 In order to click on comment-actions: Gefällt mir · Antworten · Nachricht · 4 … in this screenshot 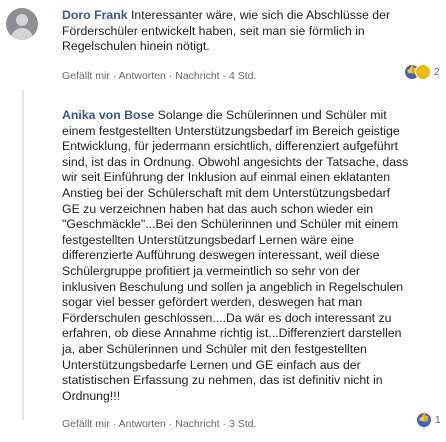, I will do `click(159, 76)`.